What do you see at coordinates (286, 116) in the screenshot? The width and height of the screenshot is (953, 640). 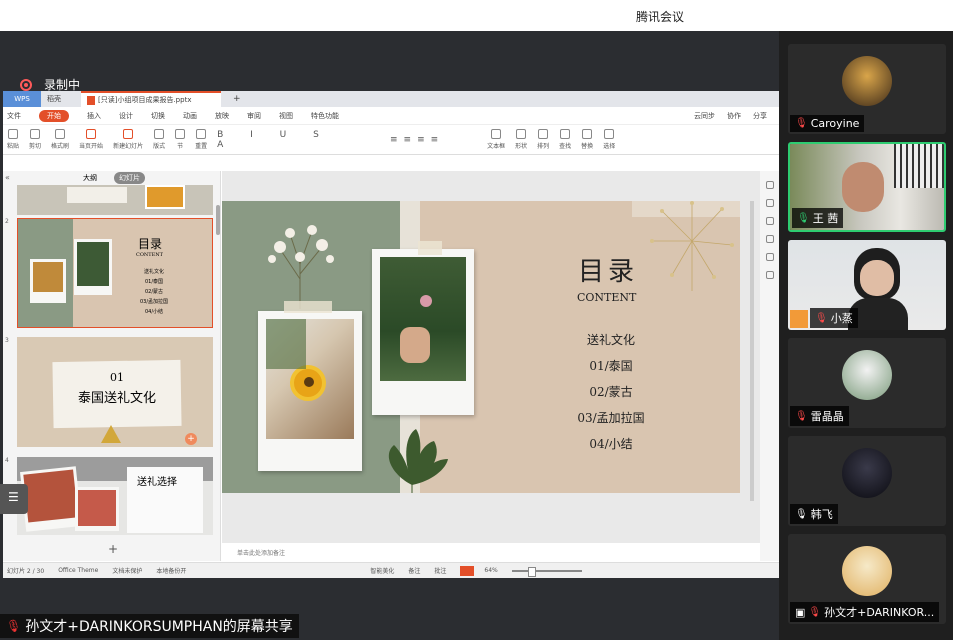 I see `menu-view: 视图` at bounding box center [286, 116].